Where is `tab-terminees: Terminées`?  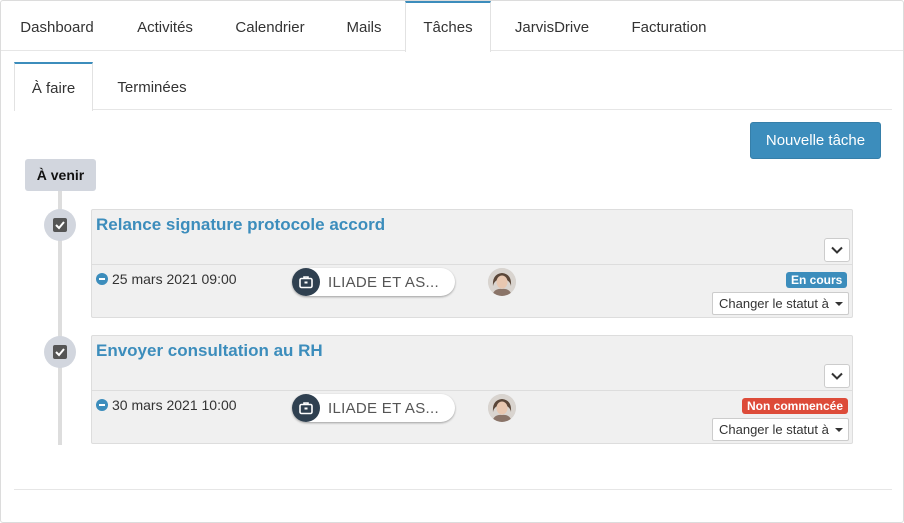
tab-terminees: Terminées is located at coordinates (152, 86).